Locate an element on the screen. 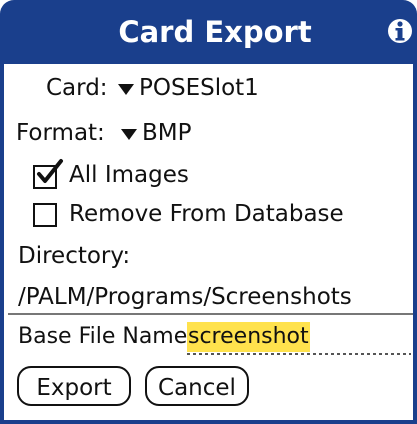  directory-divider is located at coordinates (210, 314).